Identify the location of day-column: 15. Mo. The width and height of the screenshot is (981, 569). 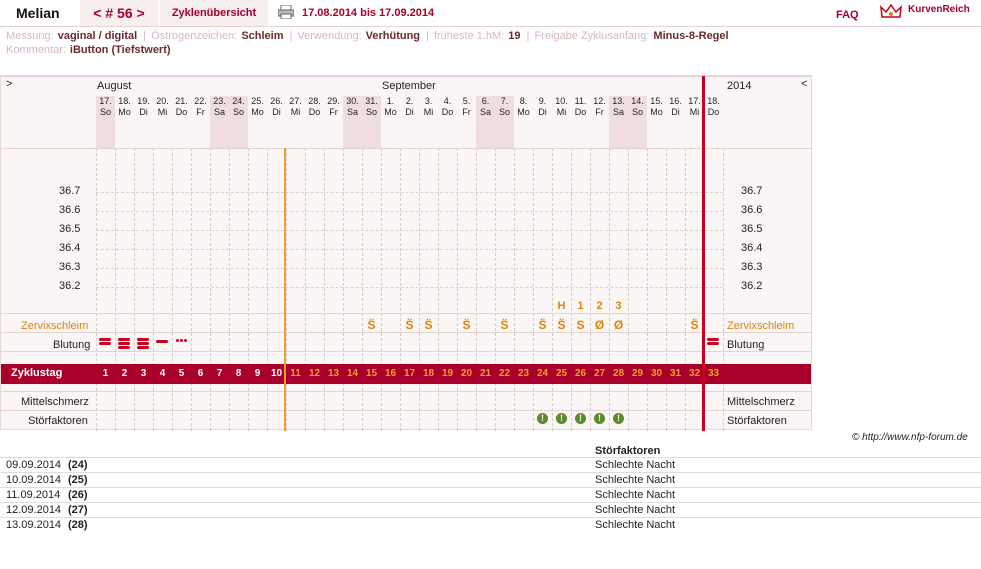
(656, 122).